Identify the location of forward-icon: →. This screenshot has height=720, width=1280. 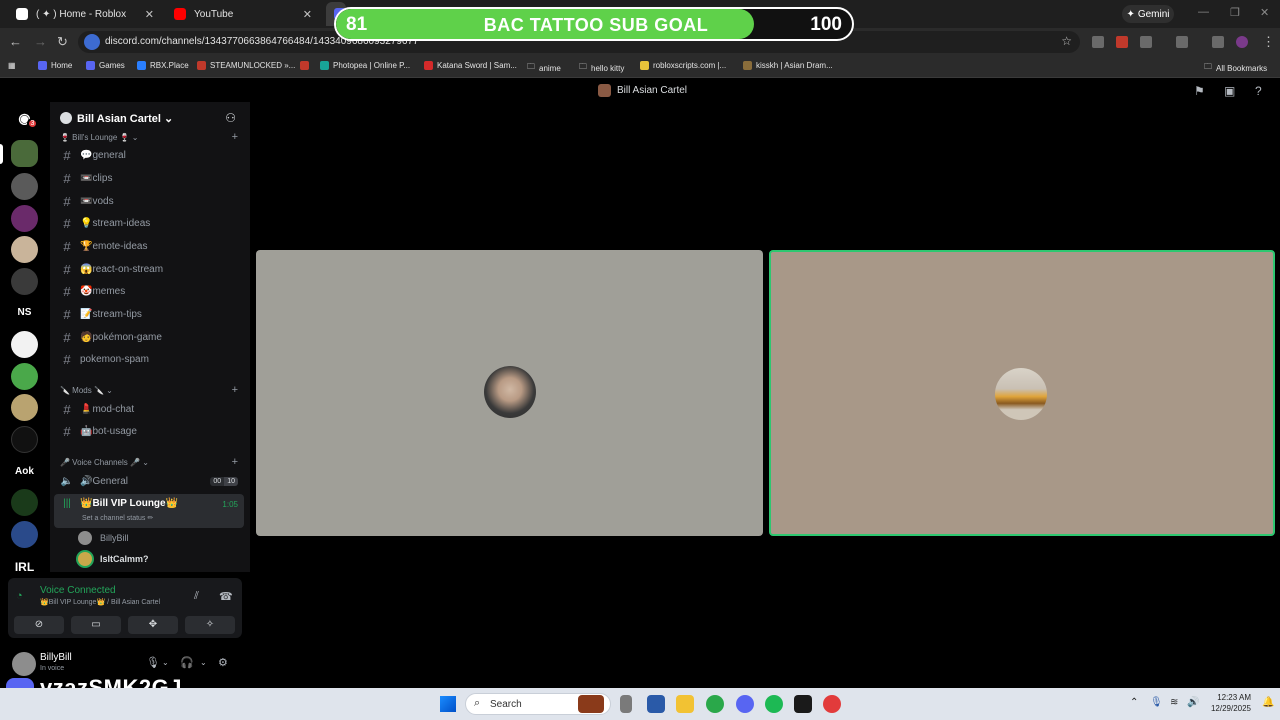
(40, 42).